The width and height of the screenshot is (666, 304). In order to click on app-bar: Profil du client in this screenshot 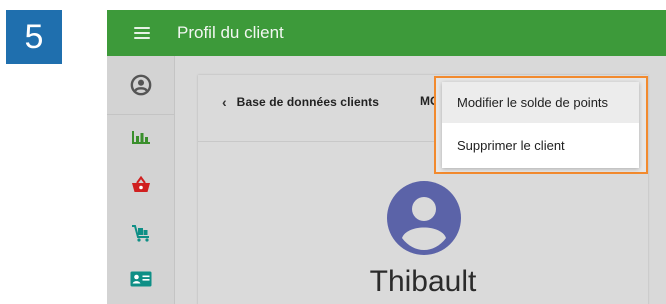, I will do `click(386, 33)`.